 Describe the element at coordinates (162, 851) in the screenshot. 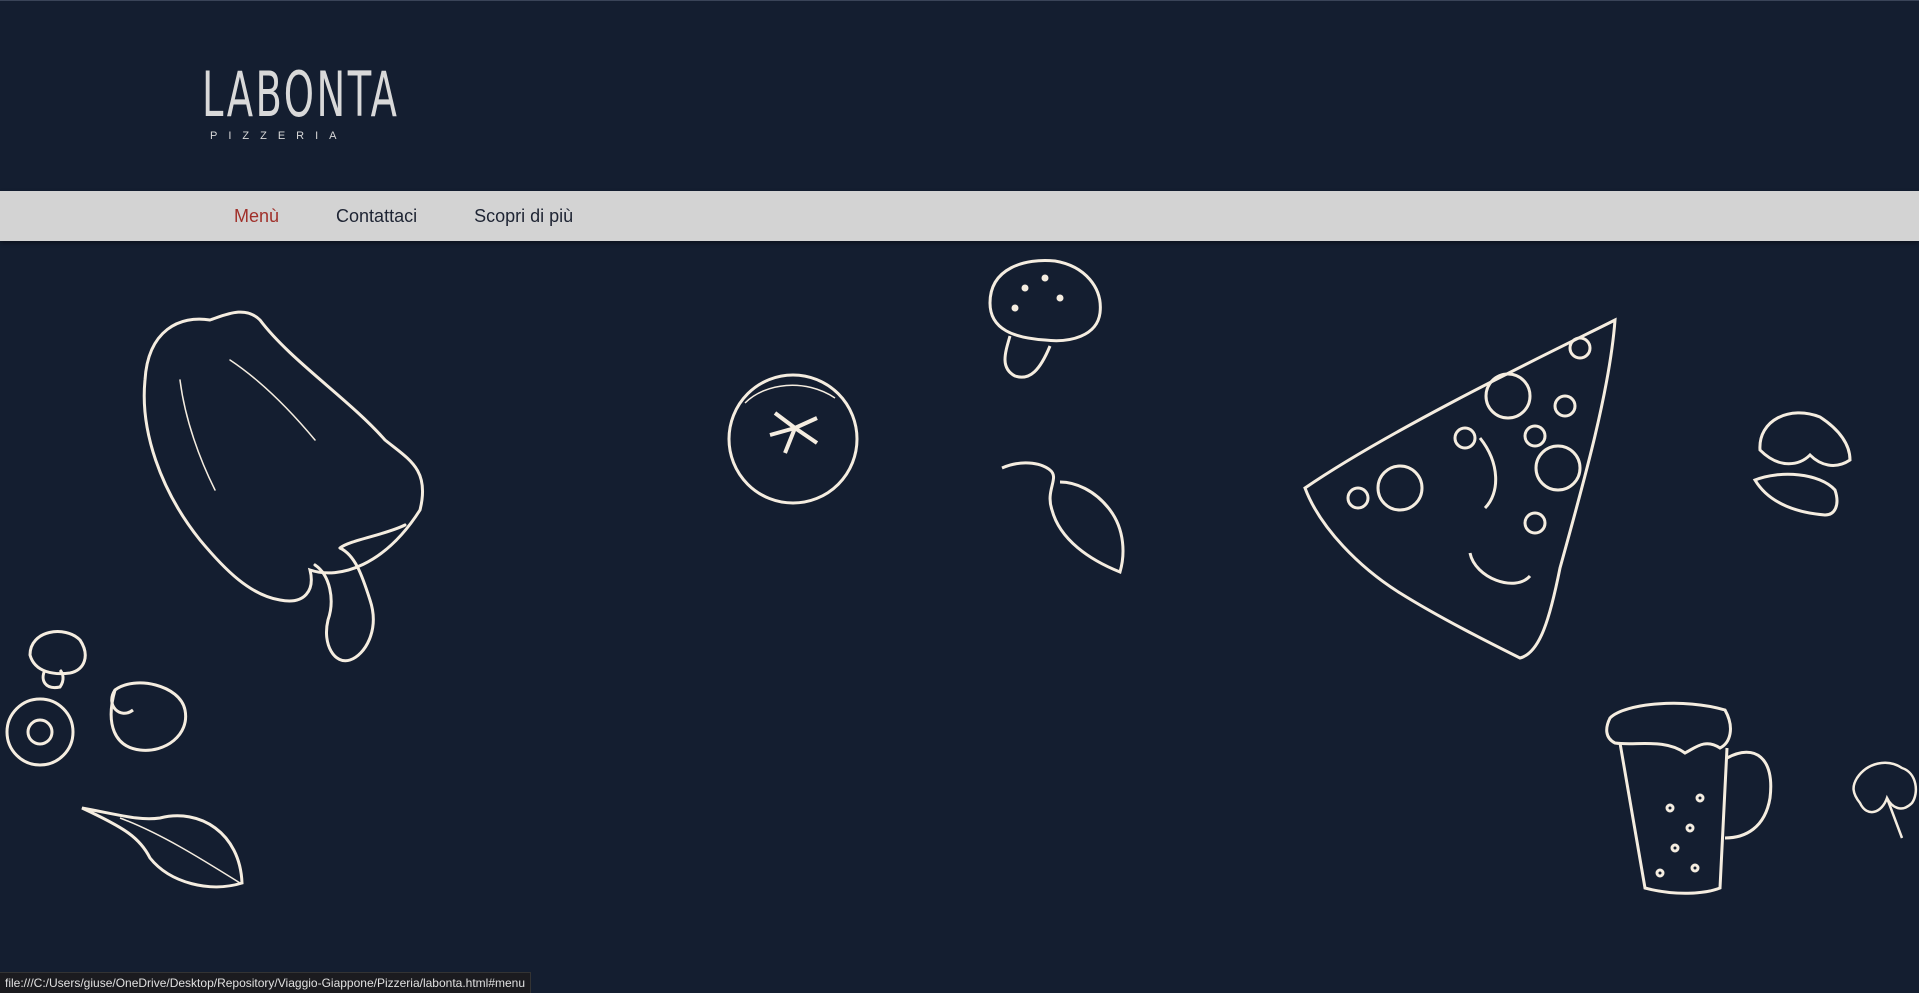

I see `basil-leaf-icon` at that location.